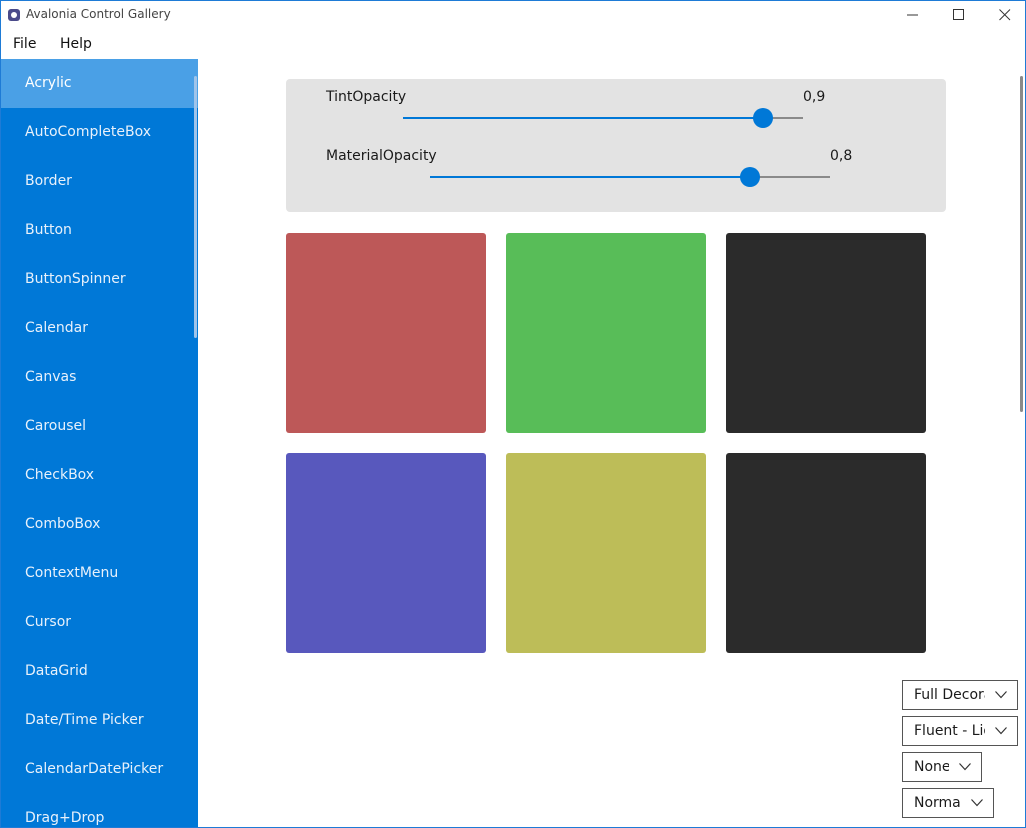 The height and width of the screenshot is (828, 1026). What do you see at coordinates (763, 118) in the screenshot?
I see `tint-opacity-thumb` at bounding box center [763, 118].